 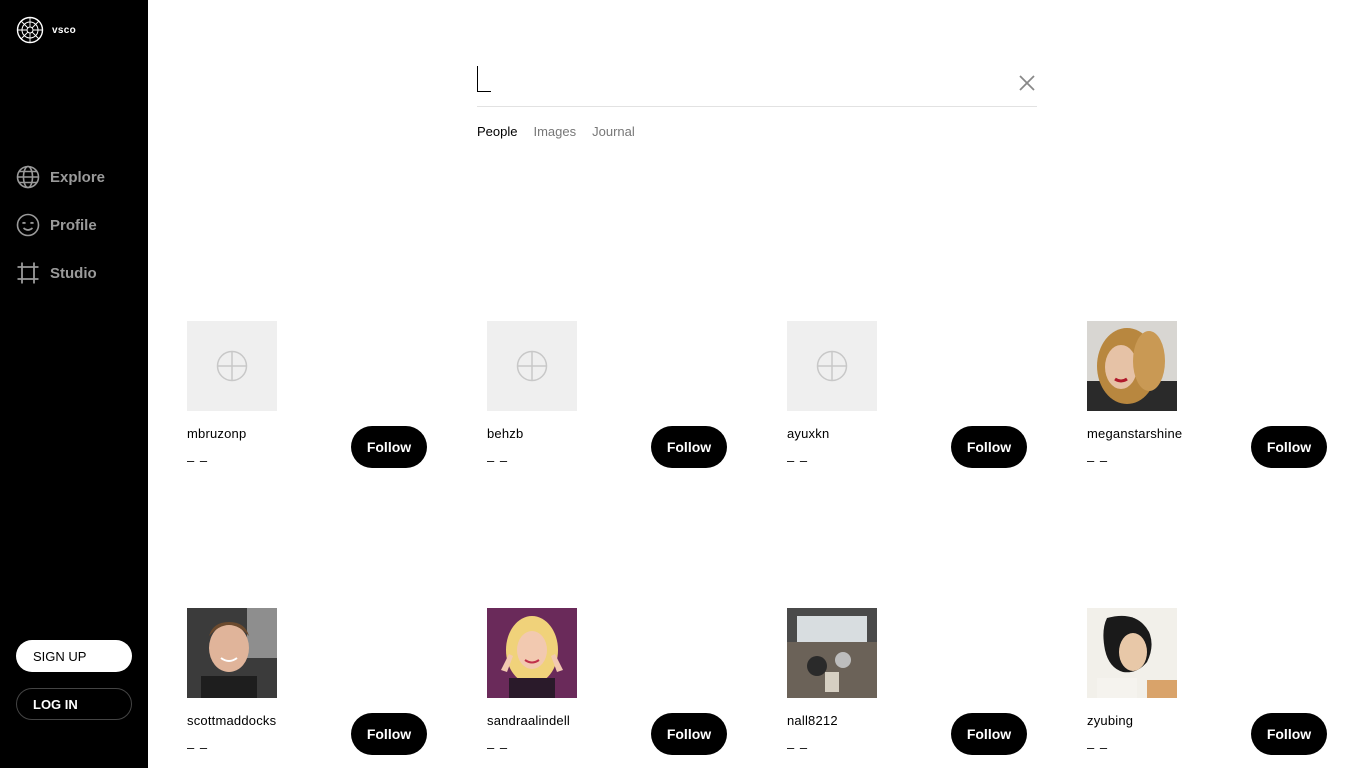 I want to click on brand: vsco, so click(x=46, y=30).